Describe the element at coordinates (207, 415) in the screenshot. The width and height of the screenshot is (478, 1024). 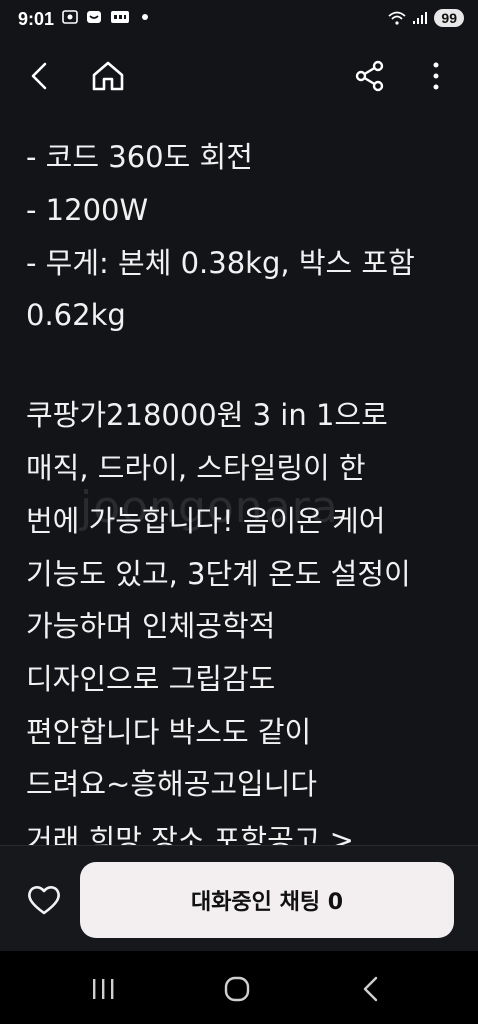
I see `desc-line-1: 쿠팡가218000원 3 in 1으로` at that location.